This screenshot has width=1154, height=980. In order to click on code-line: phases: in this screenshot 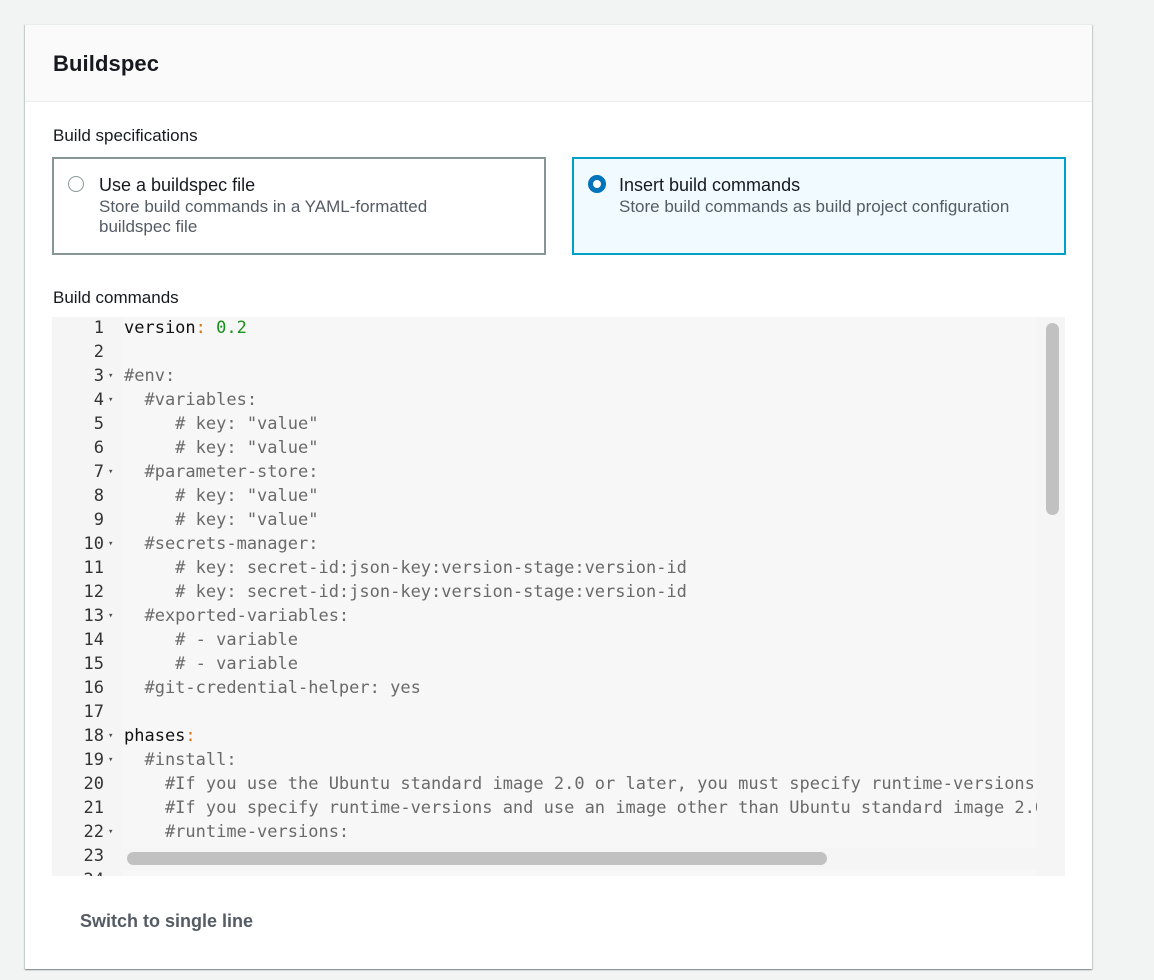, I will do `click(160, 736)`.